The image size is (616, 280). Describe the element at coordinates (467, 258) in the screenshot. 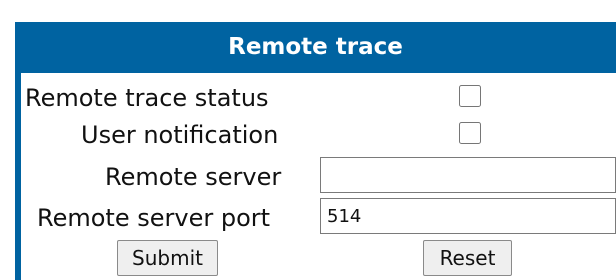

I see `reset-button: Reset` at that location.